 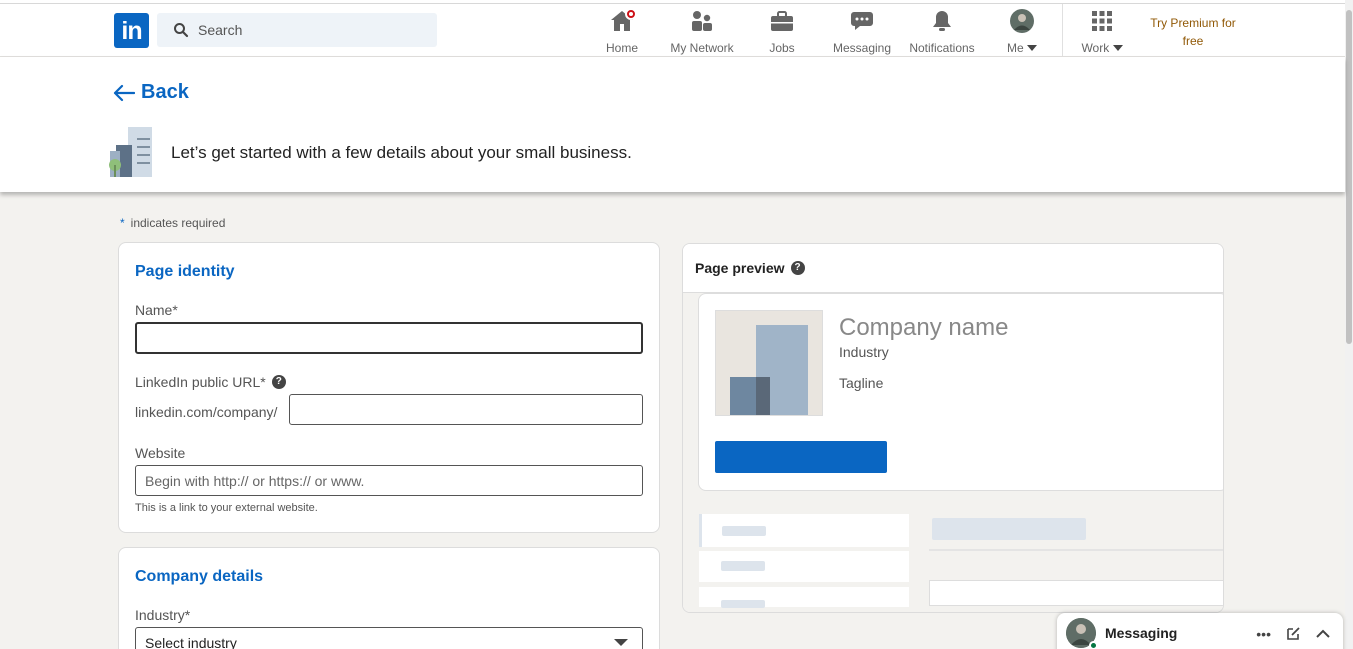 What do you see at coordinates (220, 30) in the screenshot?
I see `search-placeholder: Search` at bounding box center [220, 30].